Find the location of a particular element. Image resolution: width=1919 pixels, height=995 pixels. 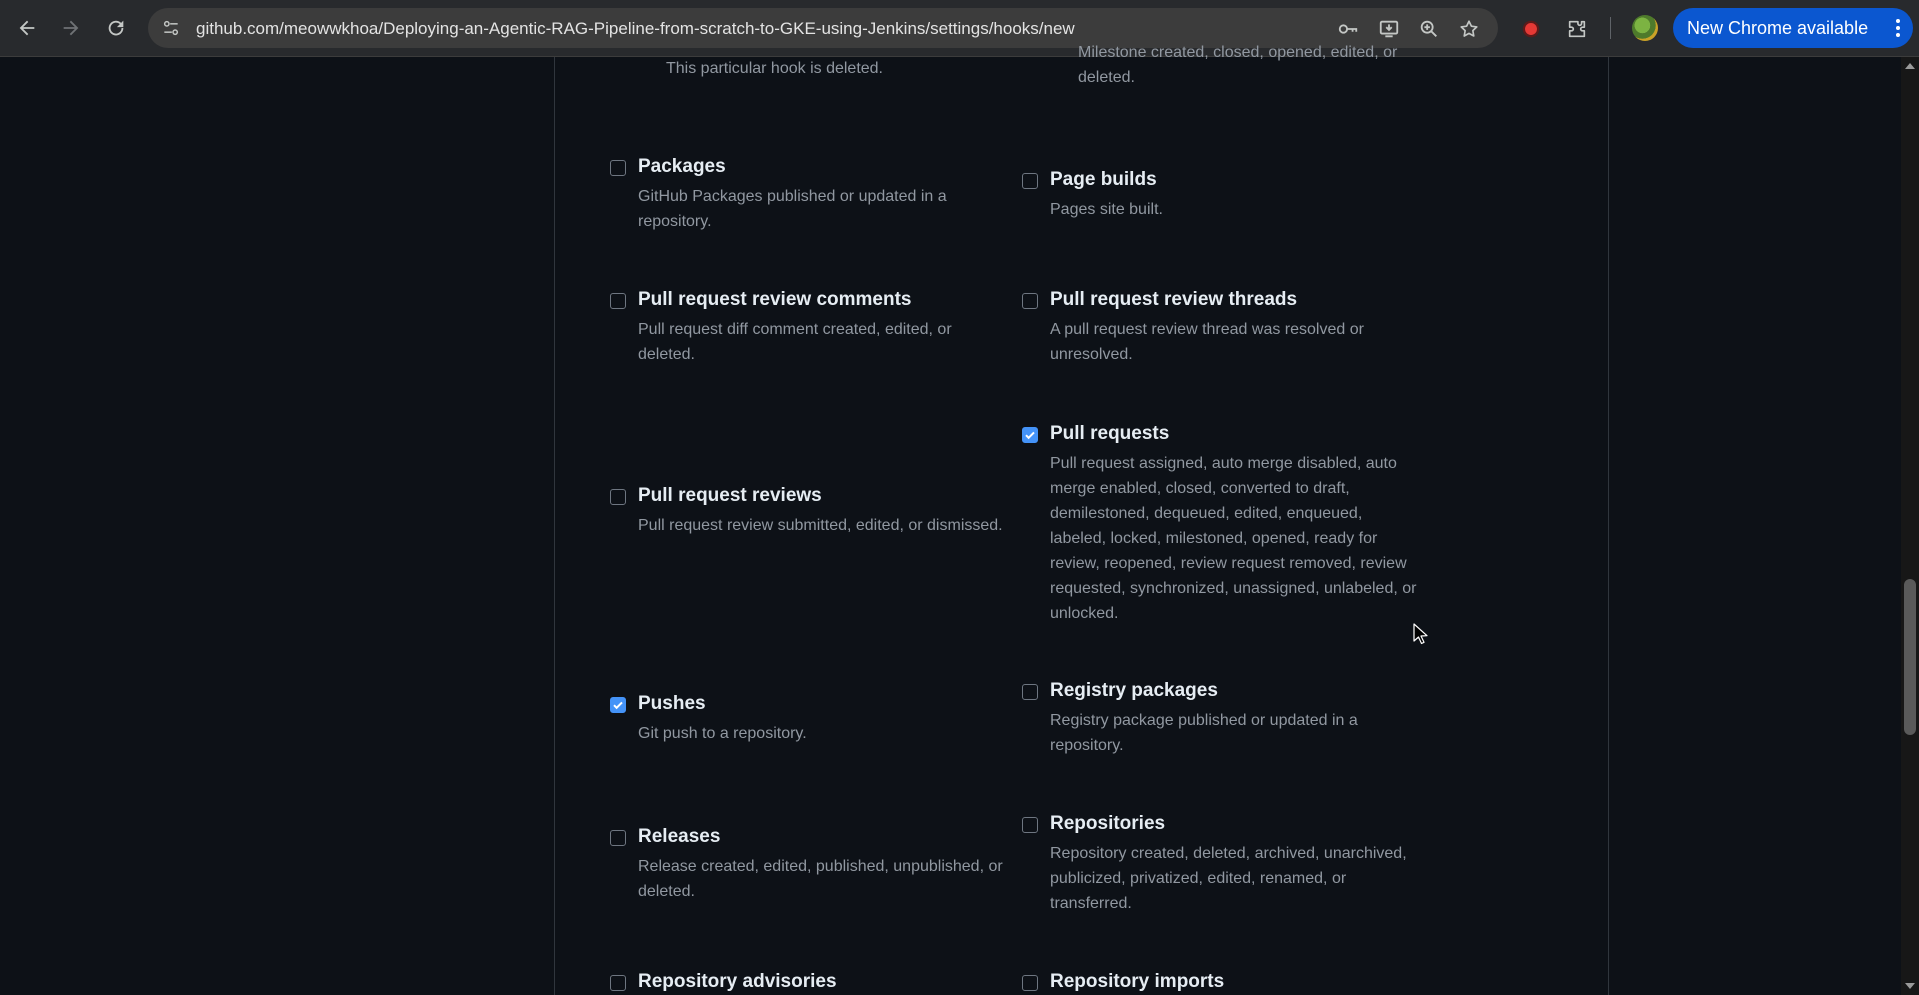

pull-request-reviews-checkbox is located at coordinates (618, 497).